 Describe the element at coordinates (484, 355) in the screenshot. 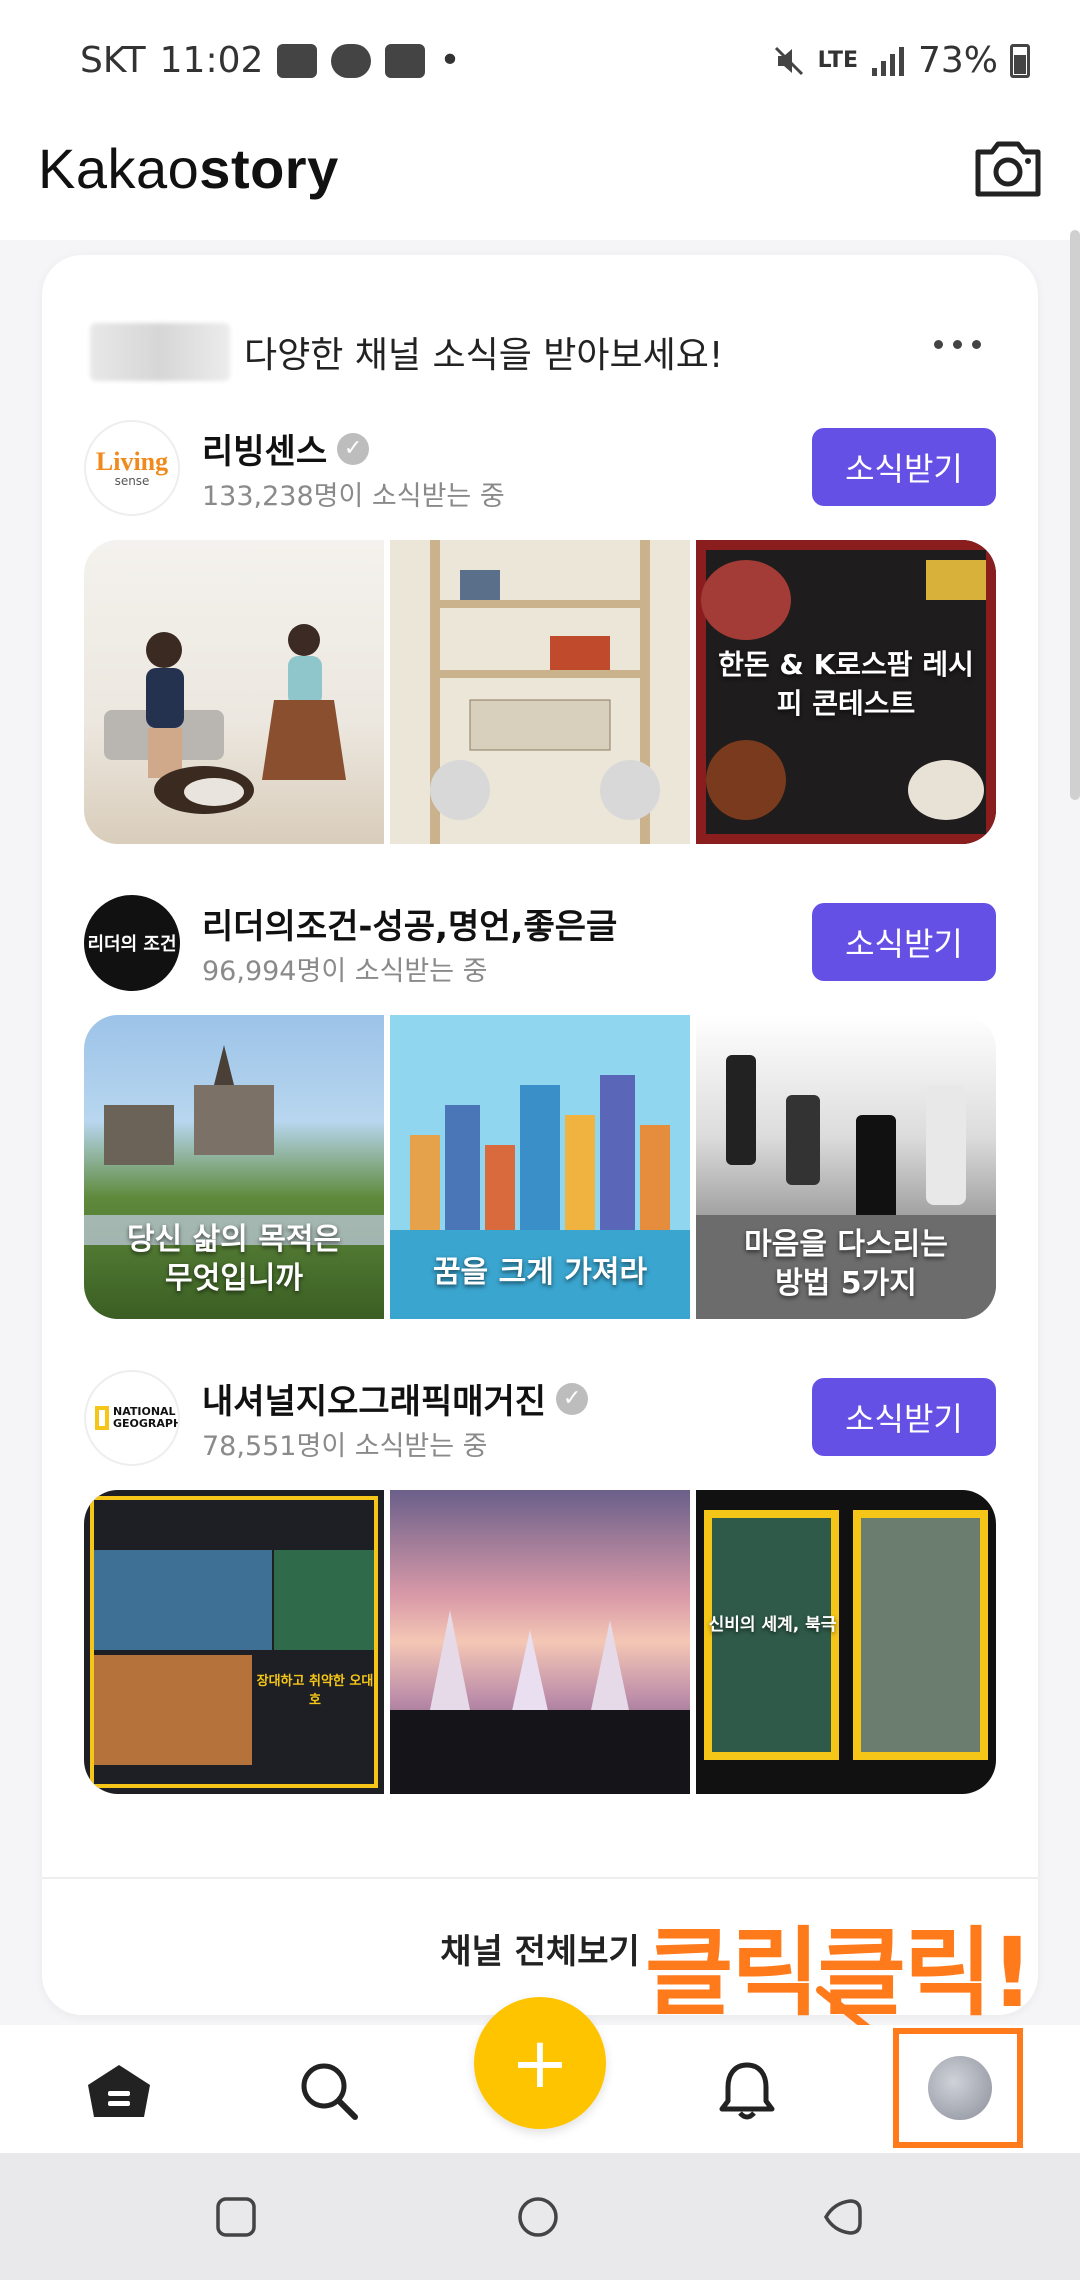

I see `card-title: 다양한 채널 소식을 받아보세요!` at that location.